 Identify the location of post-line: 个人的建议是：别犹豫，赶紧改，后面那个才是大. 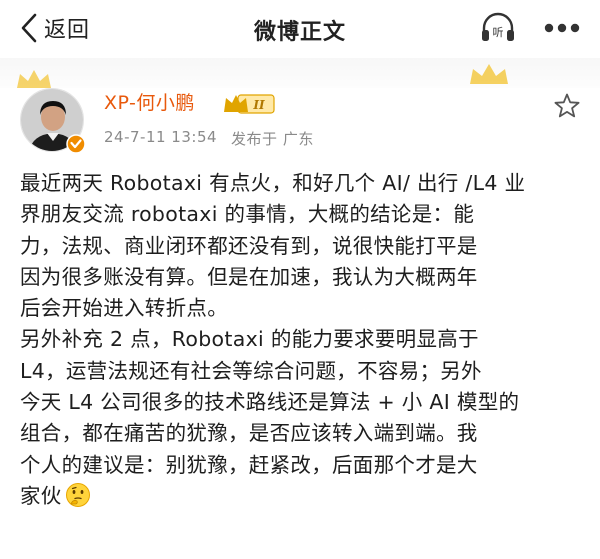
(249, 464).